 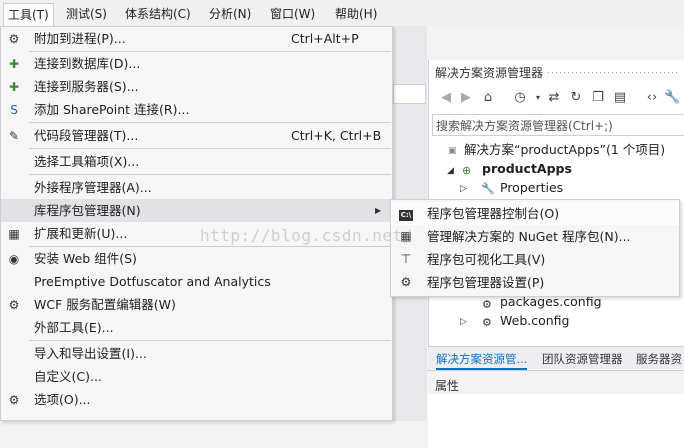 What do you see at coordinates (28, 14) in the screenshot?
I see `menu-tools: 工具(T)` at bounding box center [28, 14].